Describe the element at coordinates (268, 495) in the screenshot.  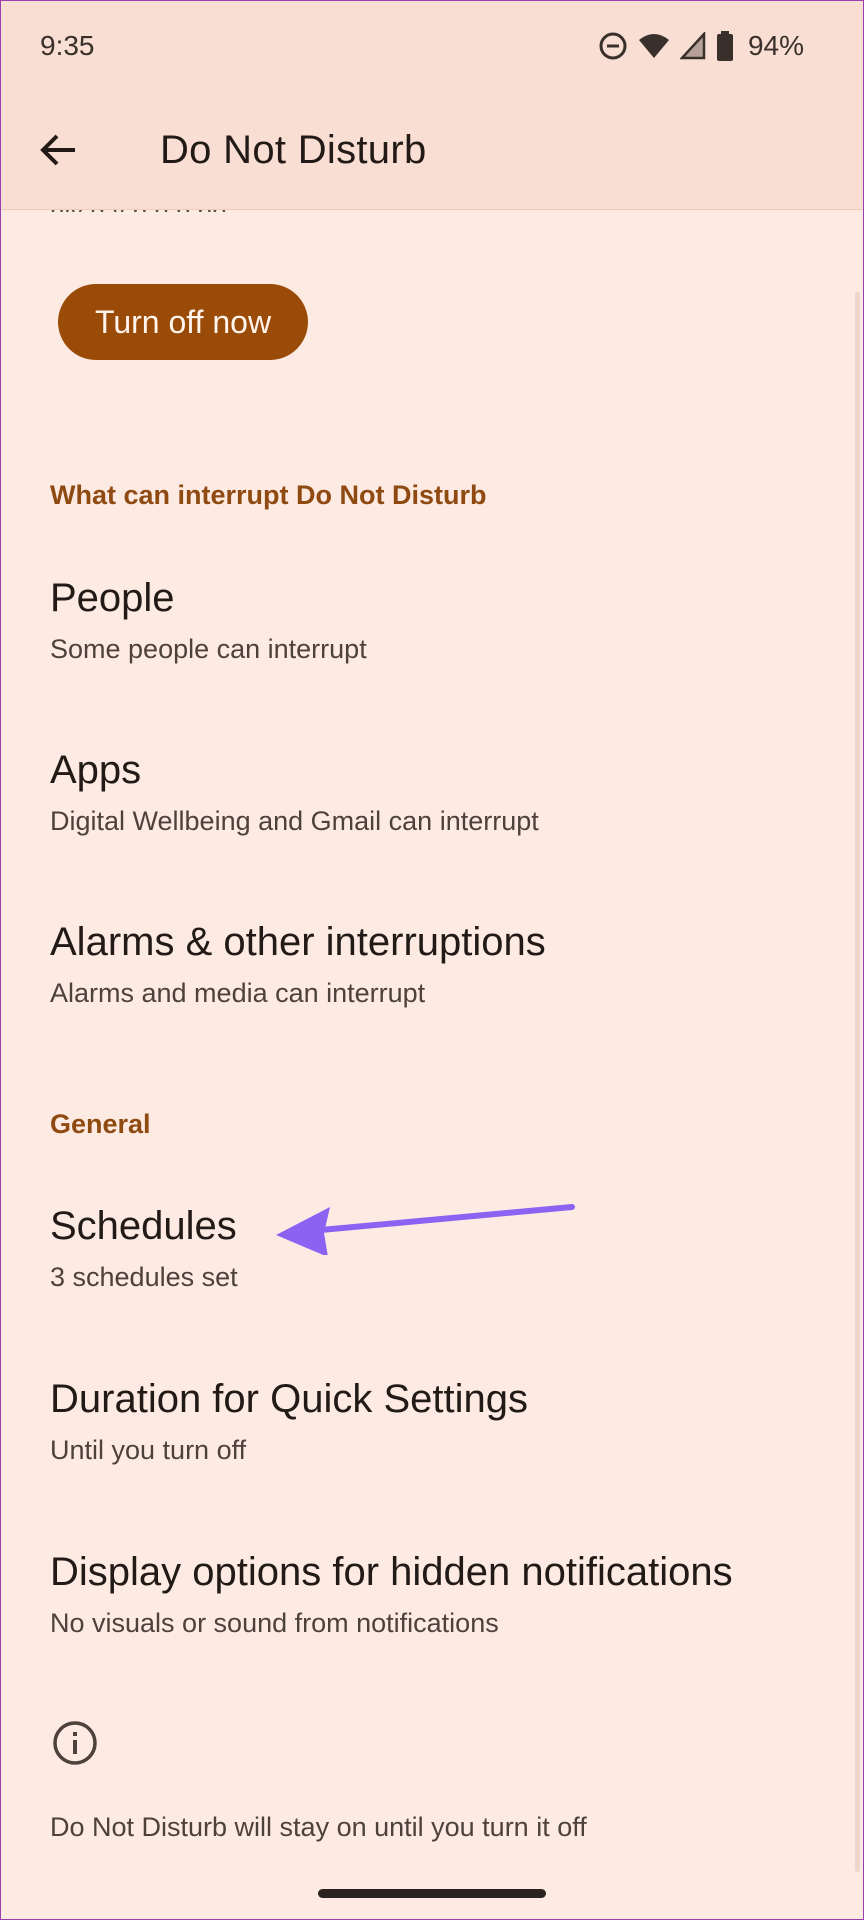
I see `section-header-interrupt: What can interrupt Do Not Disturb` at that location.